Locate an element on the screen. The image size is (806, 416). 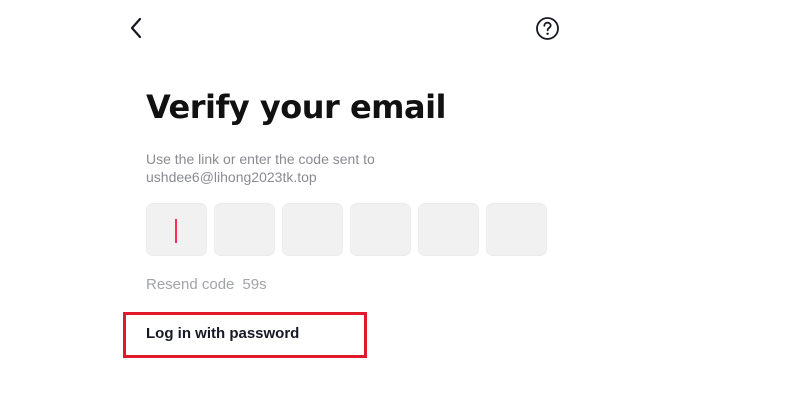
help-button is located at coordinates (547, 28).